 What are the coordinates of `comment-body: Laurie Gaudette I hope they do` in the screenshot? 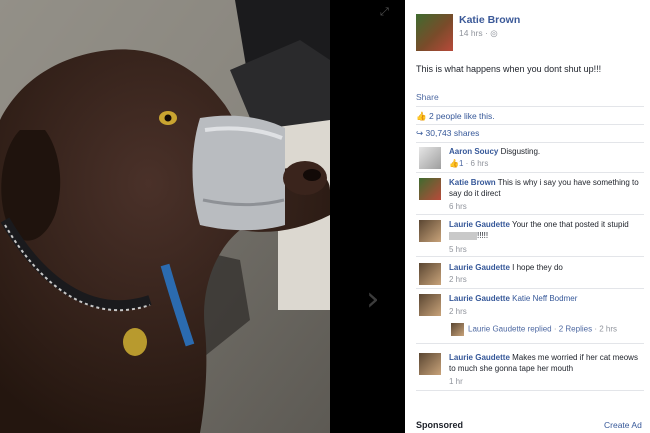 It's located at (546, 267).